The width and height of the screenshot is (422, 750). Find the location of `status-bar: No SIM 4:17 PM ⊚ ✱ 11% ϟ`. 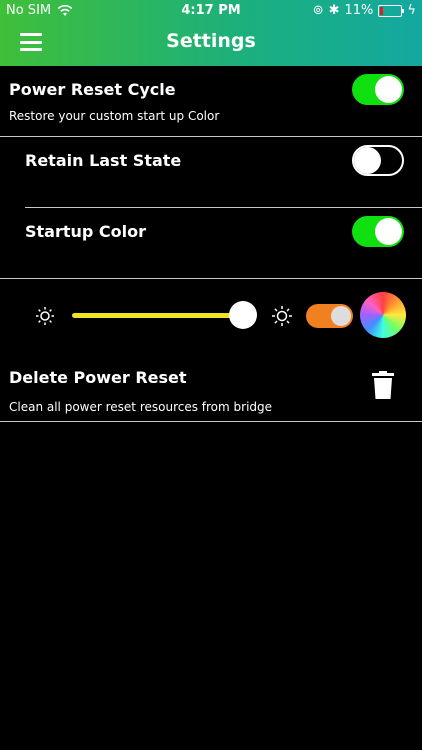

status-bar: No SIM 4:17 PM ⊚ ✱ 11% ϟ is located at coordinates (211, 11).